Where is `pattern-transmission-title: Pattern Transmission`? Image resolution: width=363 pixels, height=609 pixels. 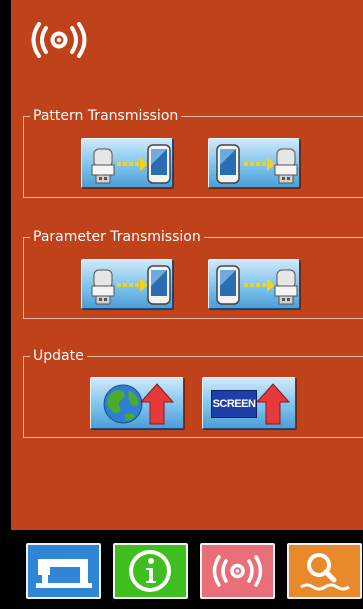
pattern-transmission-title: Pattern Transmission is located at coordinates (106, 116).